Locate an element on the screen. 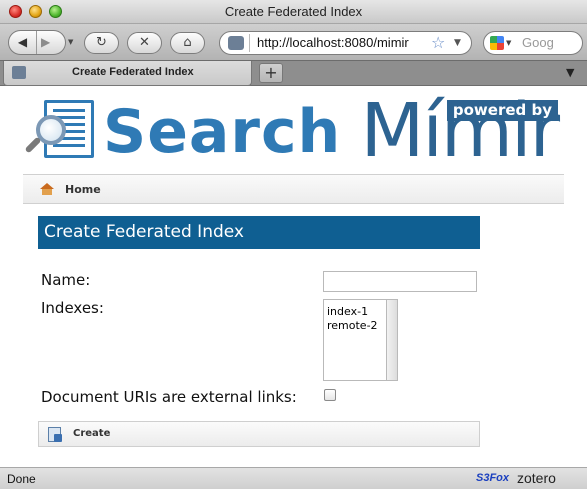 This screenshot has height=489, width=587. search-placeholder: Goog is located at coordinates (538, 42).